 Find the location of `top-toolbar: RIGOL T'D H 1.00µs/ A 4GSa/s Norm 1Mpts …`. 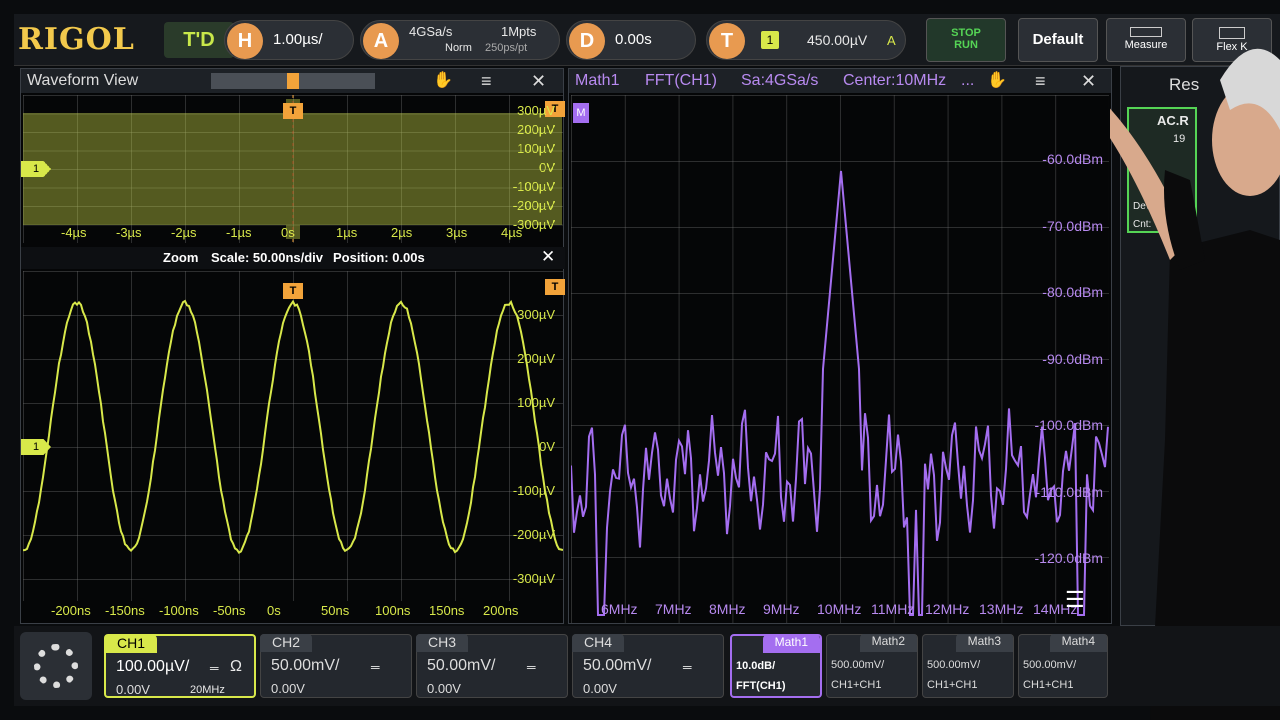

top-toolbar: RIGOL T'D H 1.00µs/ A 4GSa/s Norm 1Mpts … is located at coordinates (647, 40).